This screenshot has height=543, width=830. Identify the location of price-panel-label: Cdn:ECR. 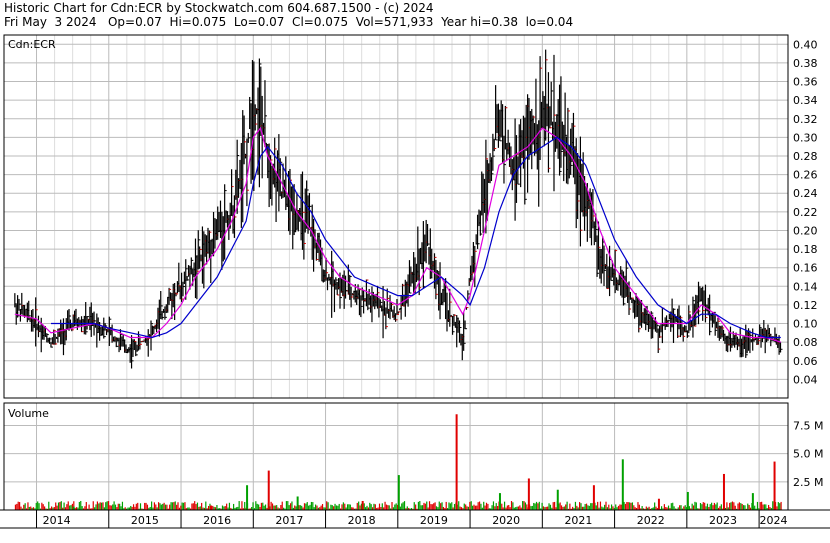
(32, 44).